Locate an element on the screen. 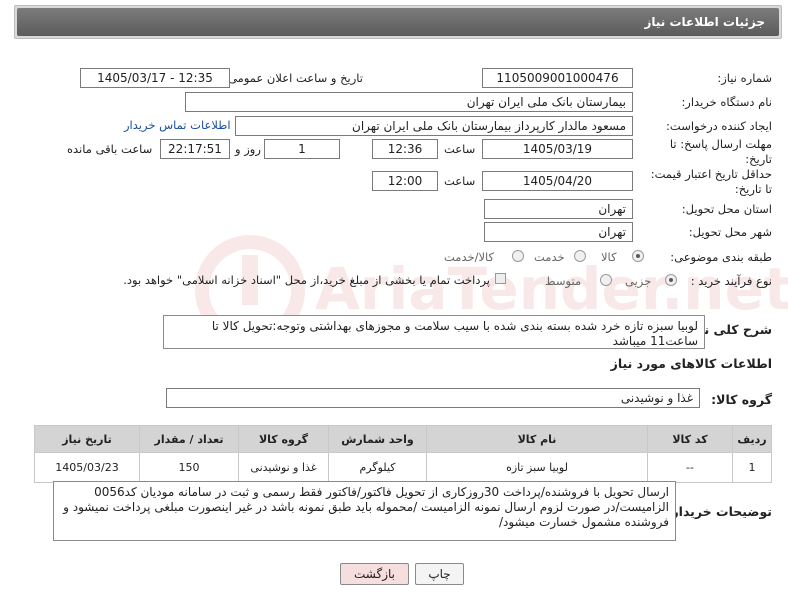  deadline-time-label: ساعت is located at coordinates (460, 149).